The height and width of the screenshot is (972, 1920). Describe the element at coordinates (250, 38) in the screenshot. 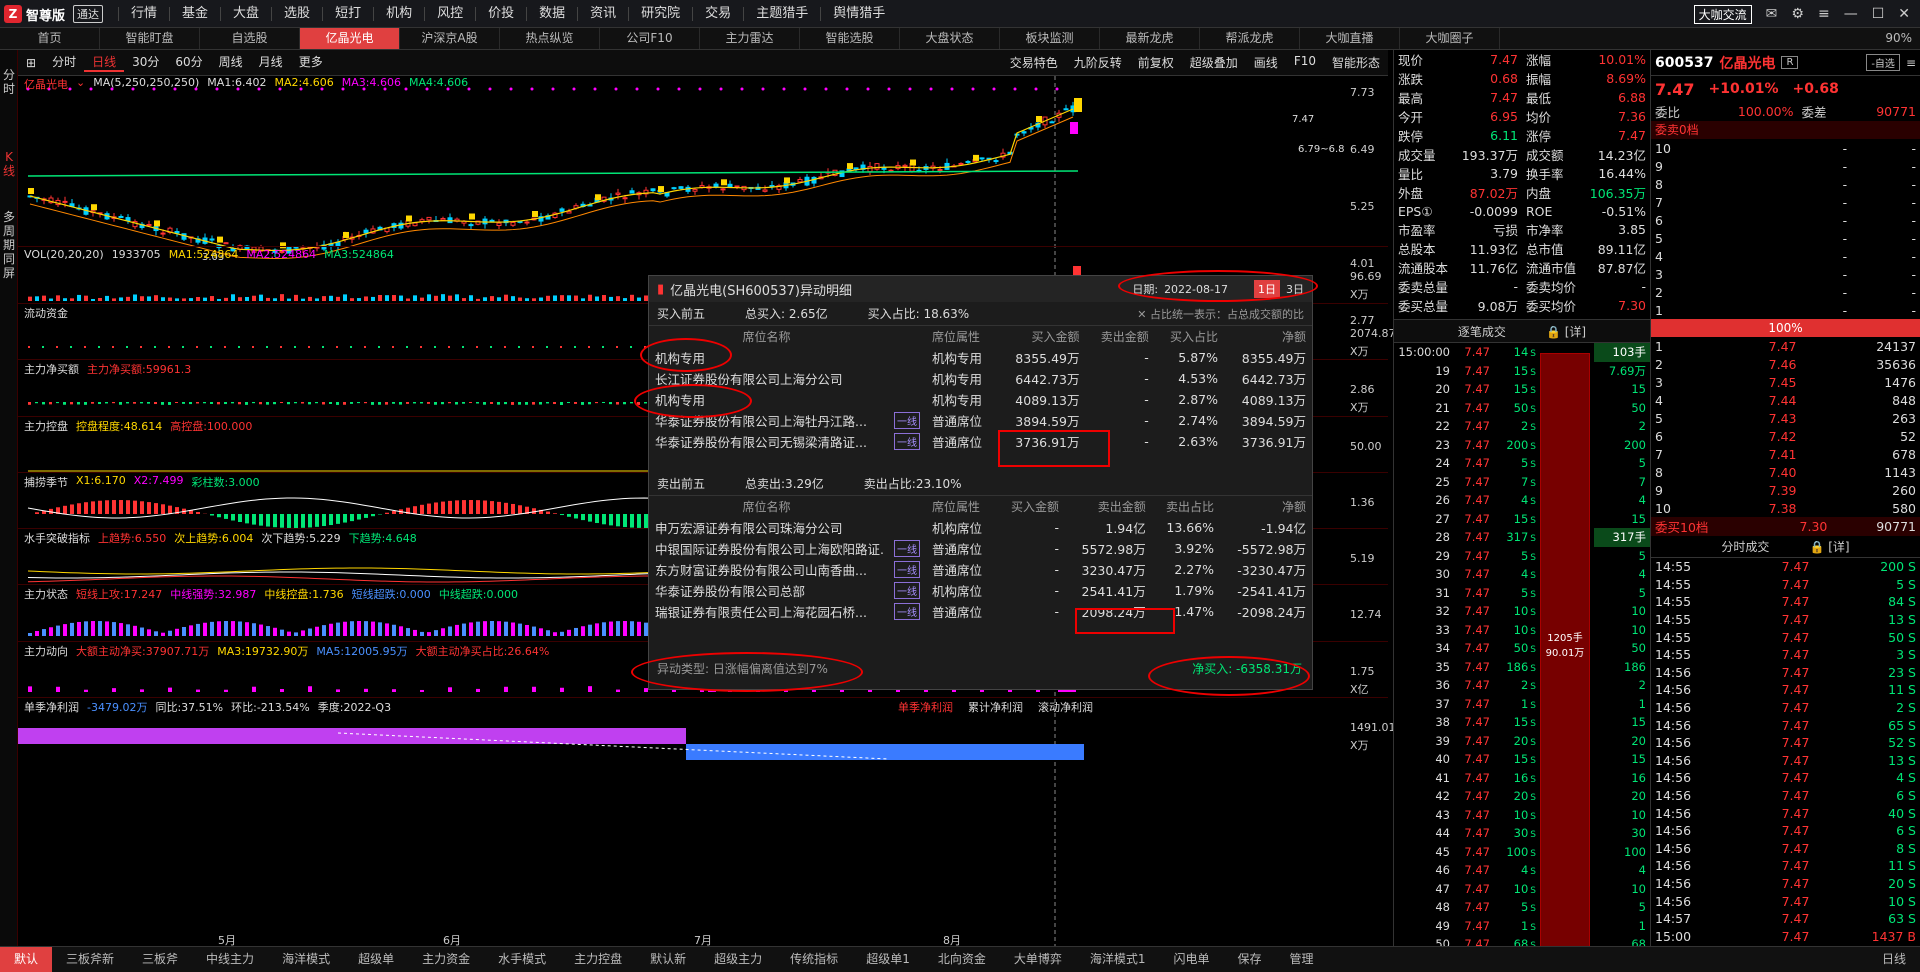

I see `page-tab: 自选股` at that location.